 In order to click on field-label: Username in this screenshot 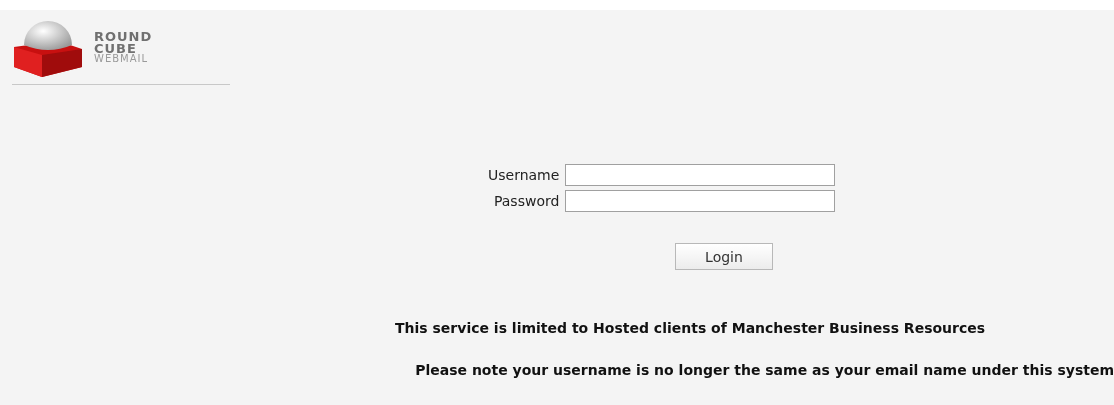, I will do `click(524, 175)`.